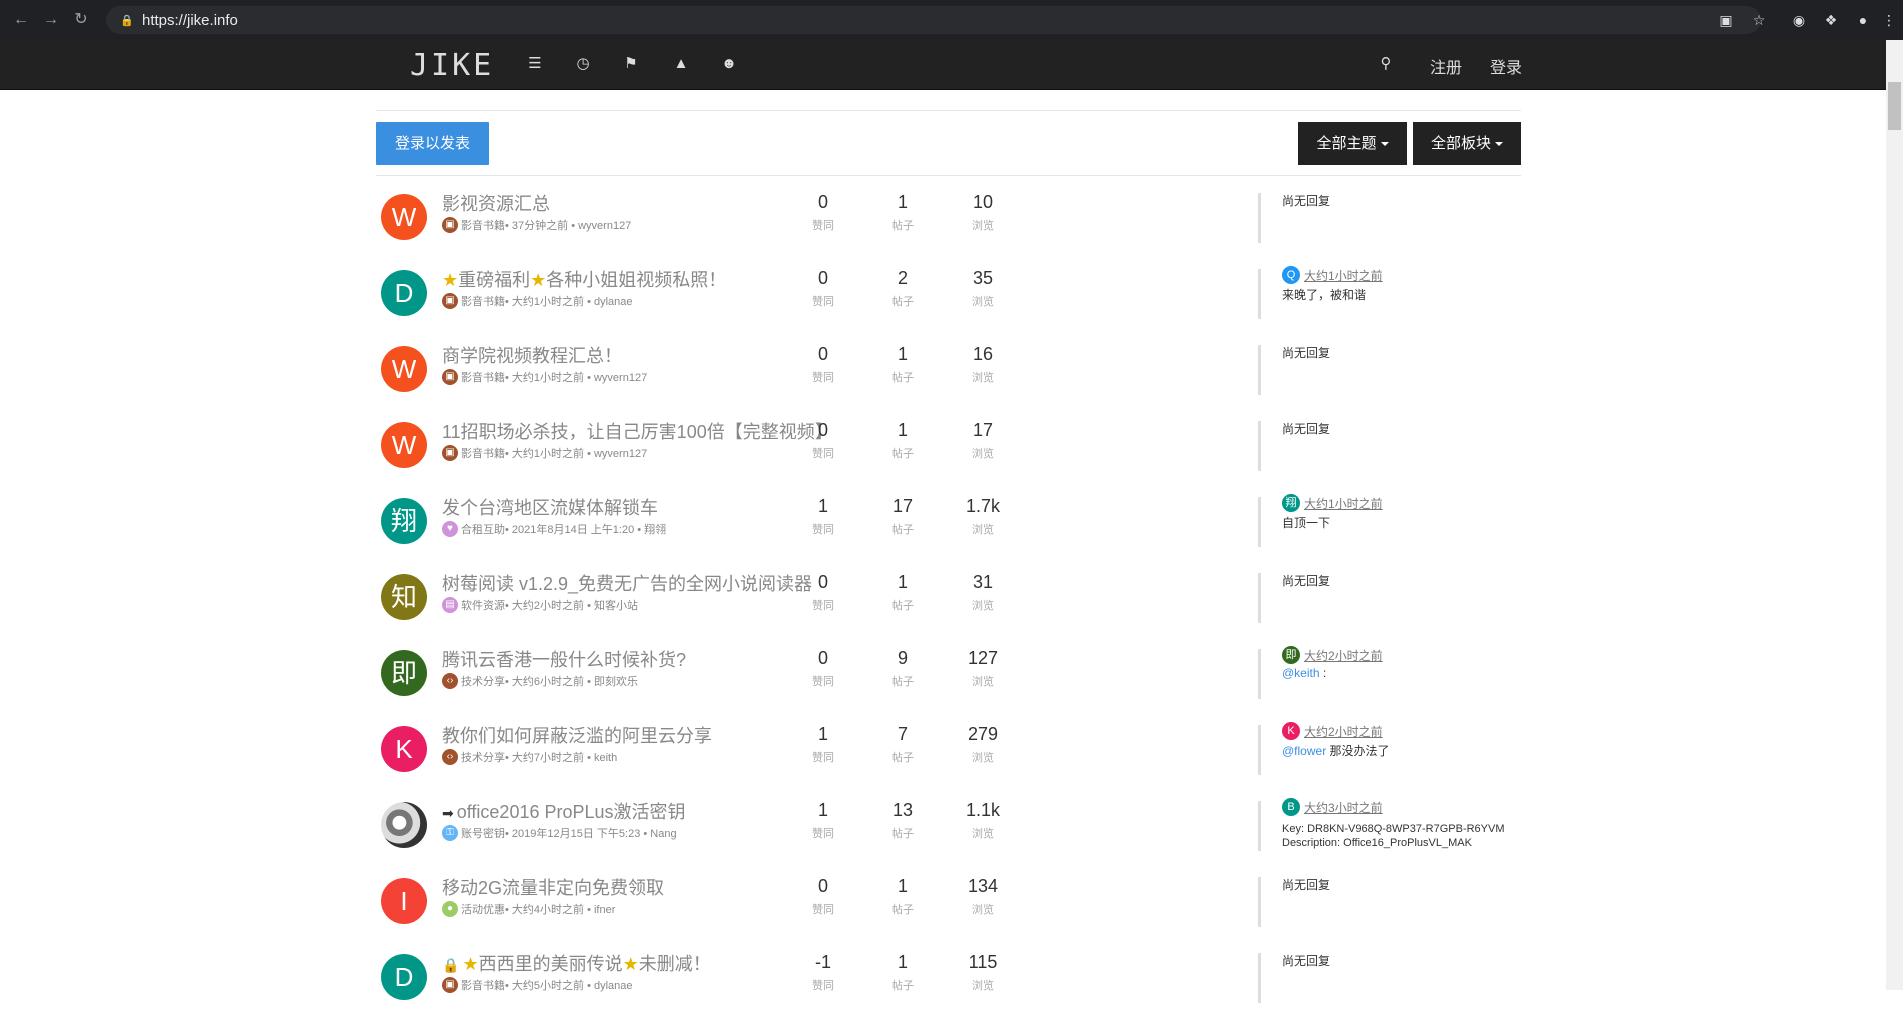 The image size is (1903, 1026). Describe the element at coordinates (729, 64) in the screenshot. I see `user-icon: ☻` at that location.